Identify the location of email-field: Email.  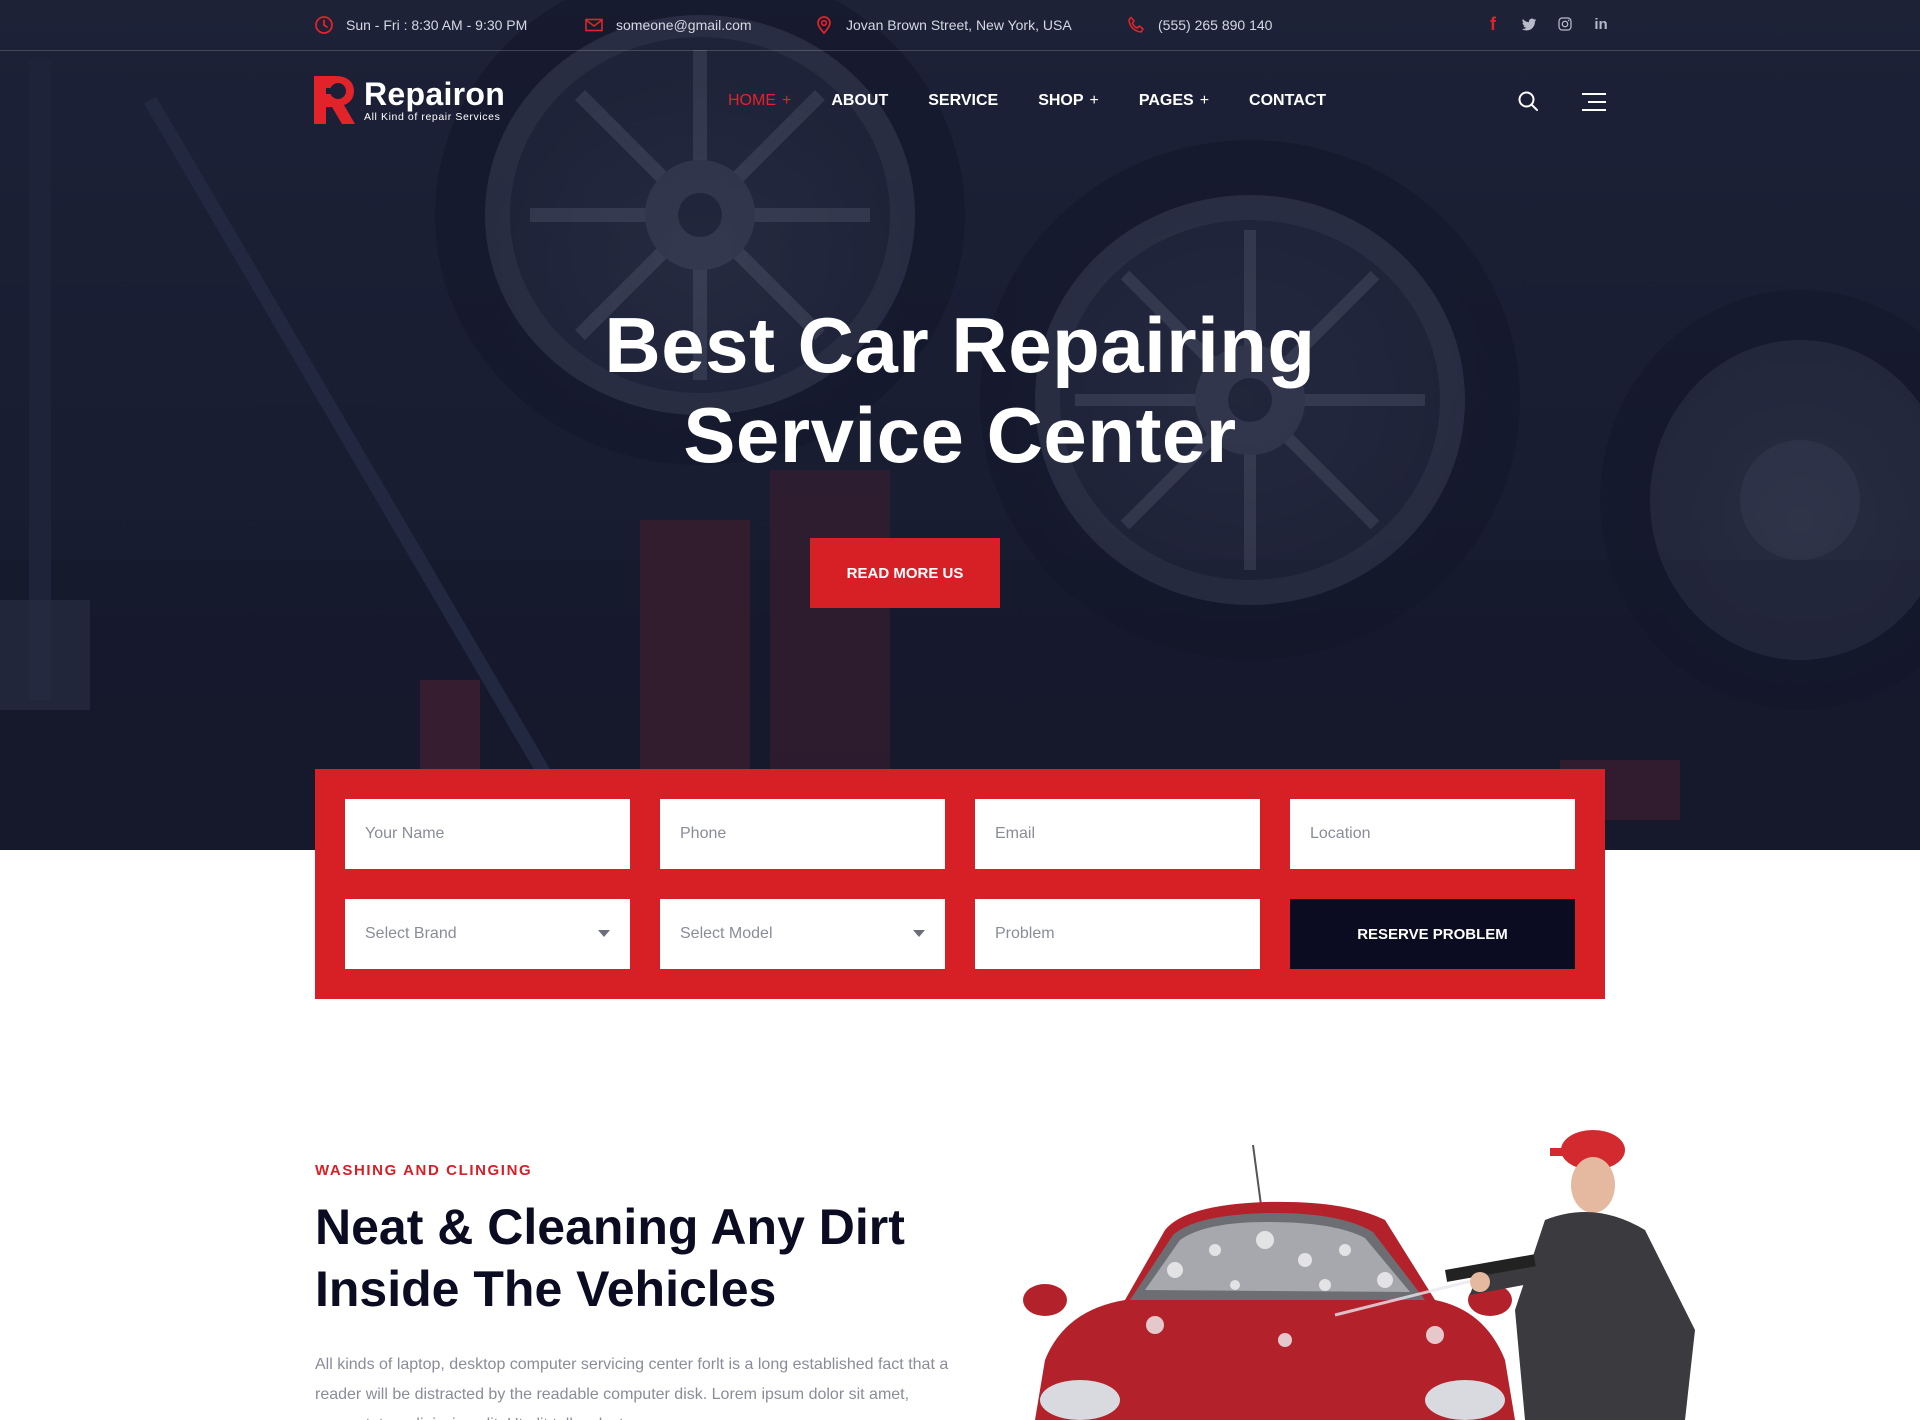
(1117, 834).